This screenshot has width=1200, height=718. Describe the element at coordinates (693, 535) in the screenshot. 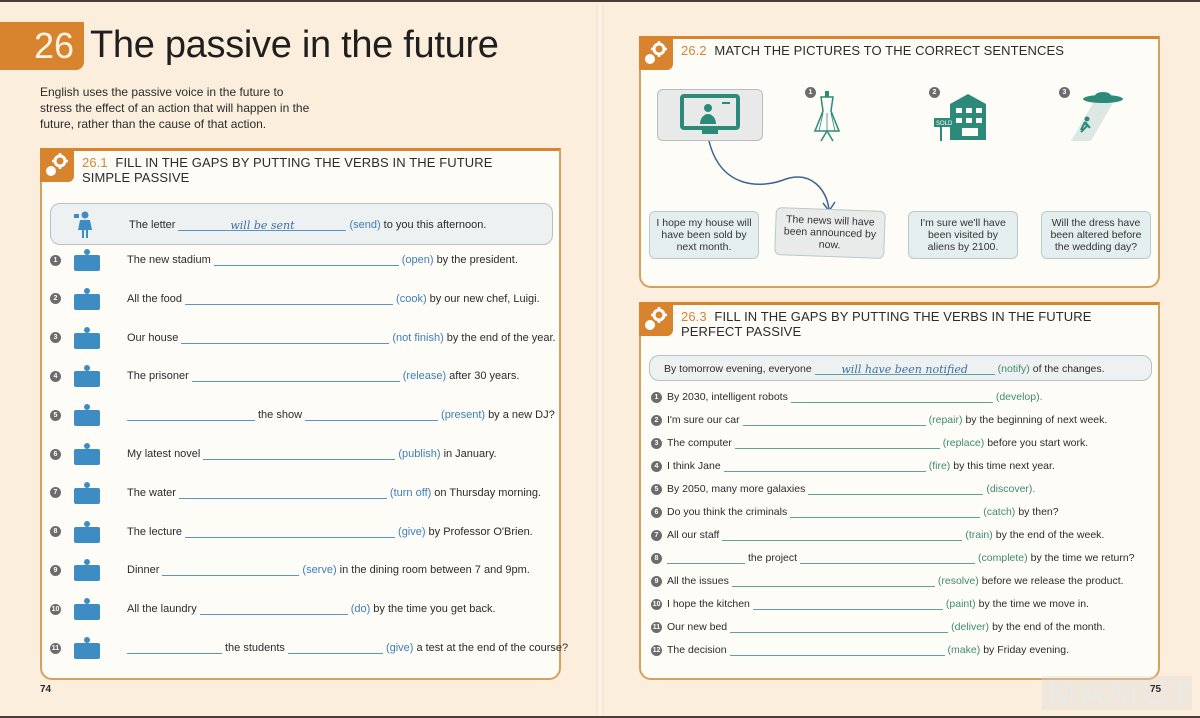

I see `item-text-before: All our staff` at that location.